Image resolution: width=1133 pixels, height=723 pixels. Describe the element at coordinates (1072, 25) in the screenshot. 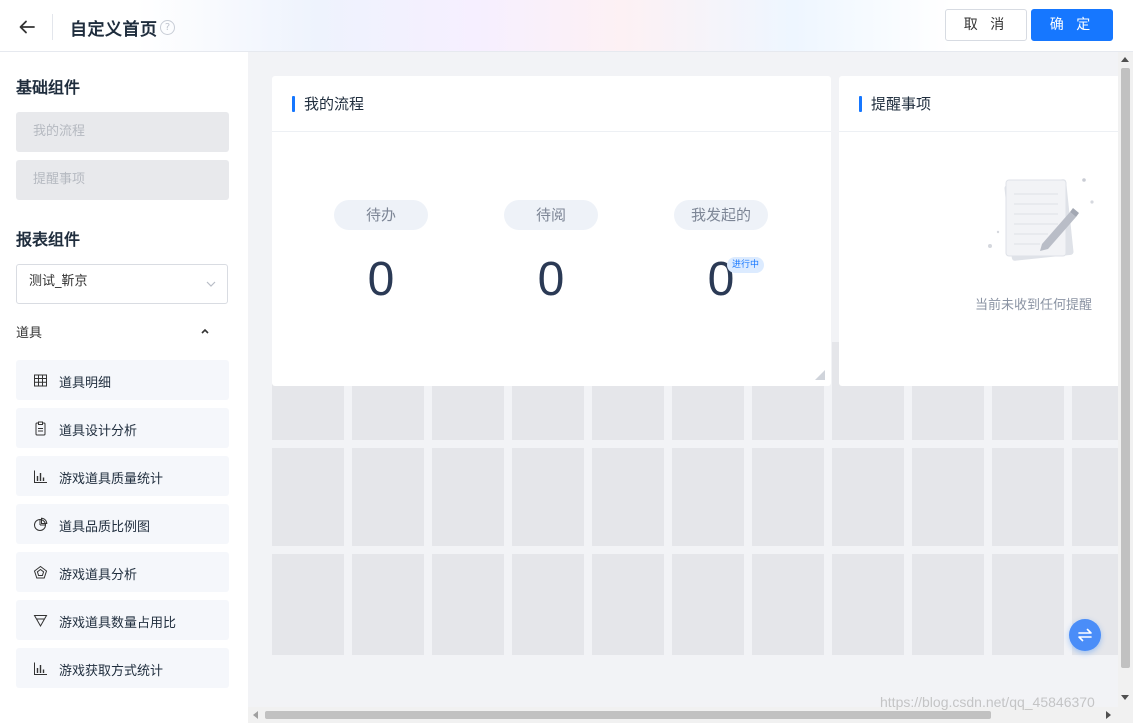

I see `confirm-button: 确 定` at that location.